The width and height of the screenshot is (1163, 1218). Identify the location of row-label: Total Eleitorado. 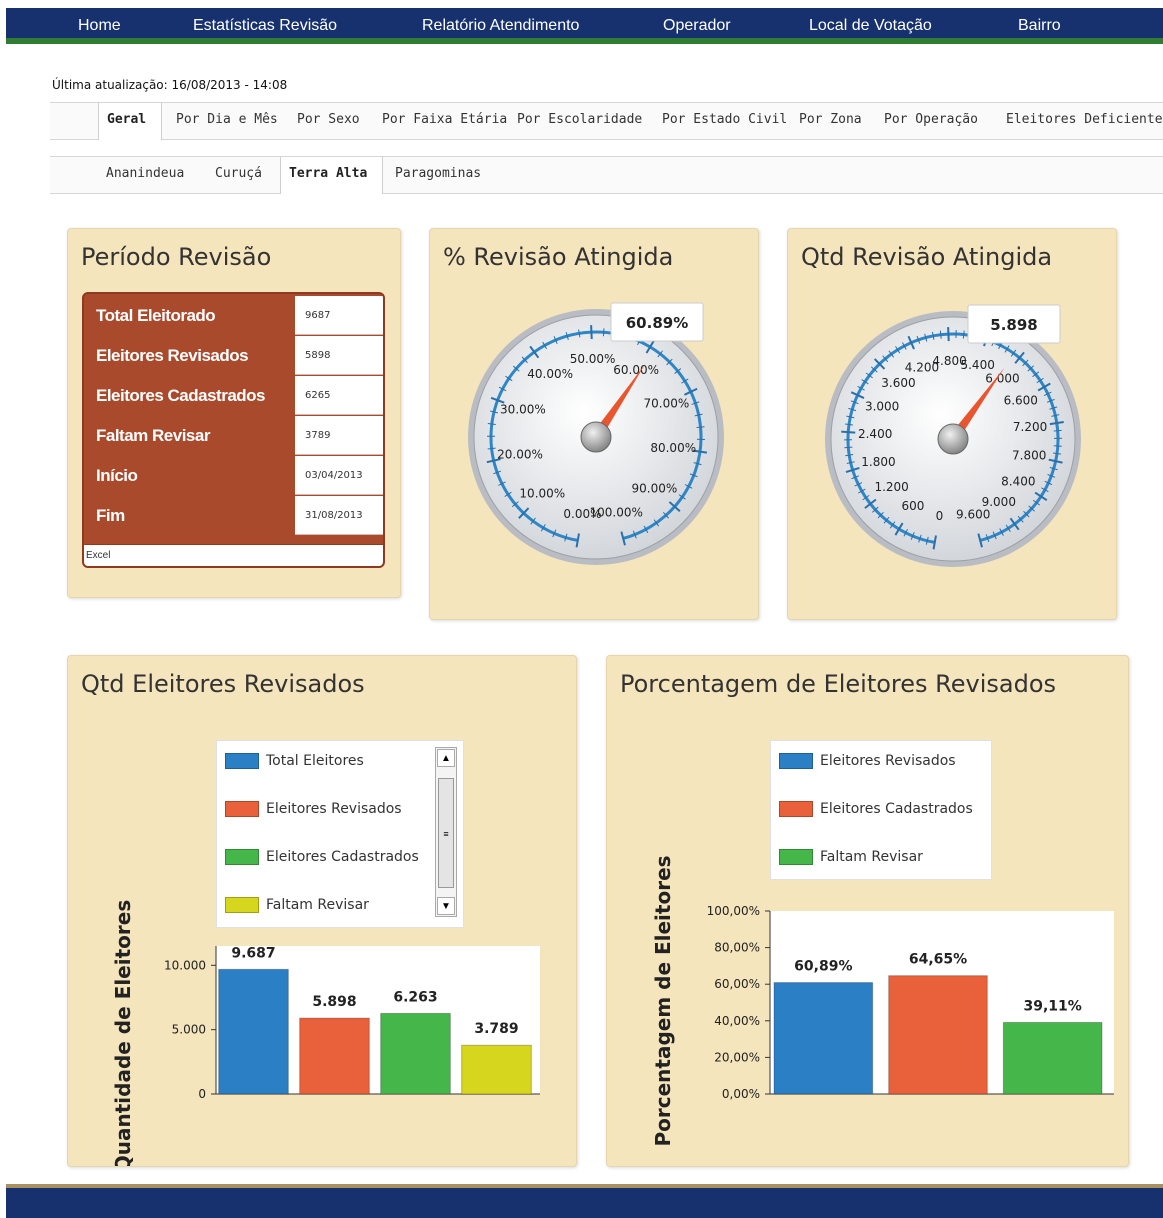
(156, 315).